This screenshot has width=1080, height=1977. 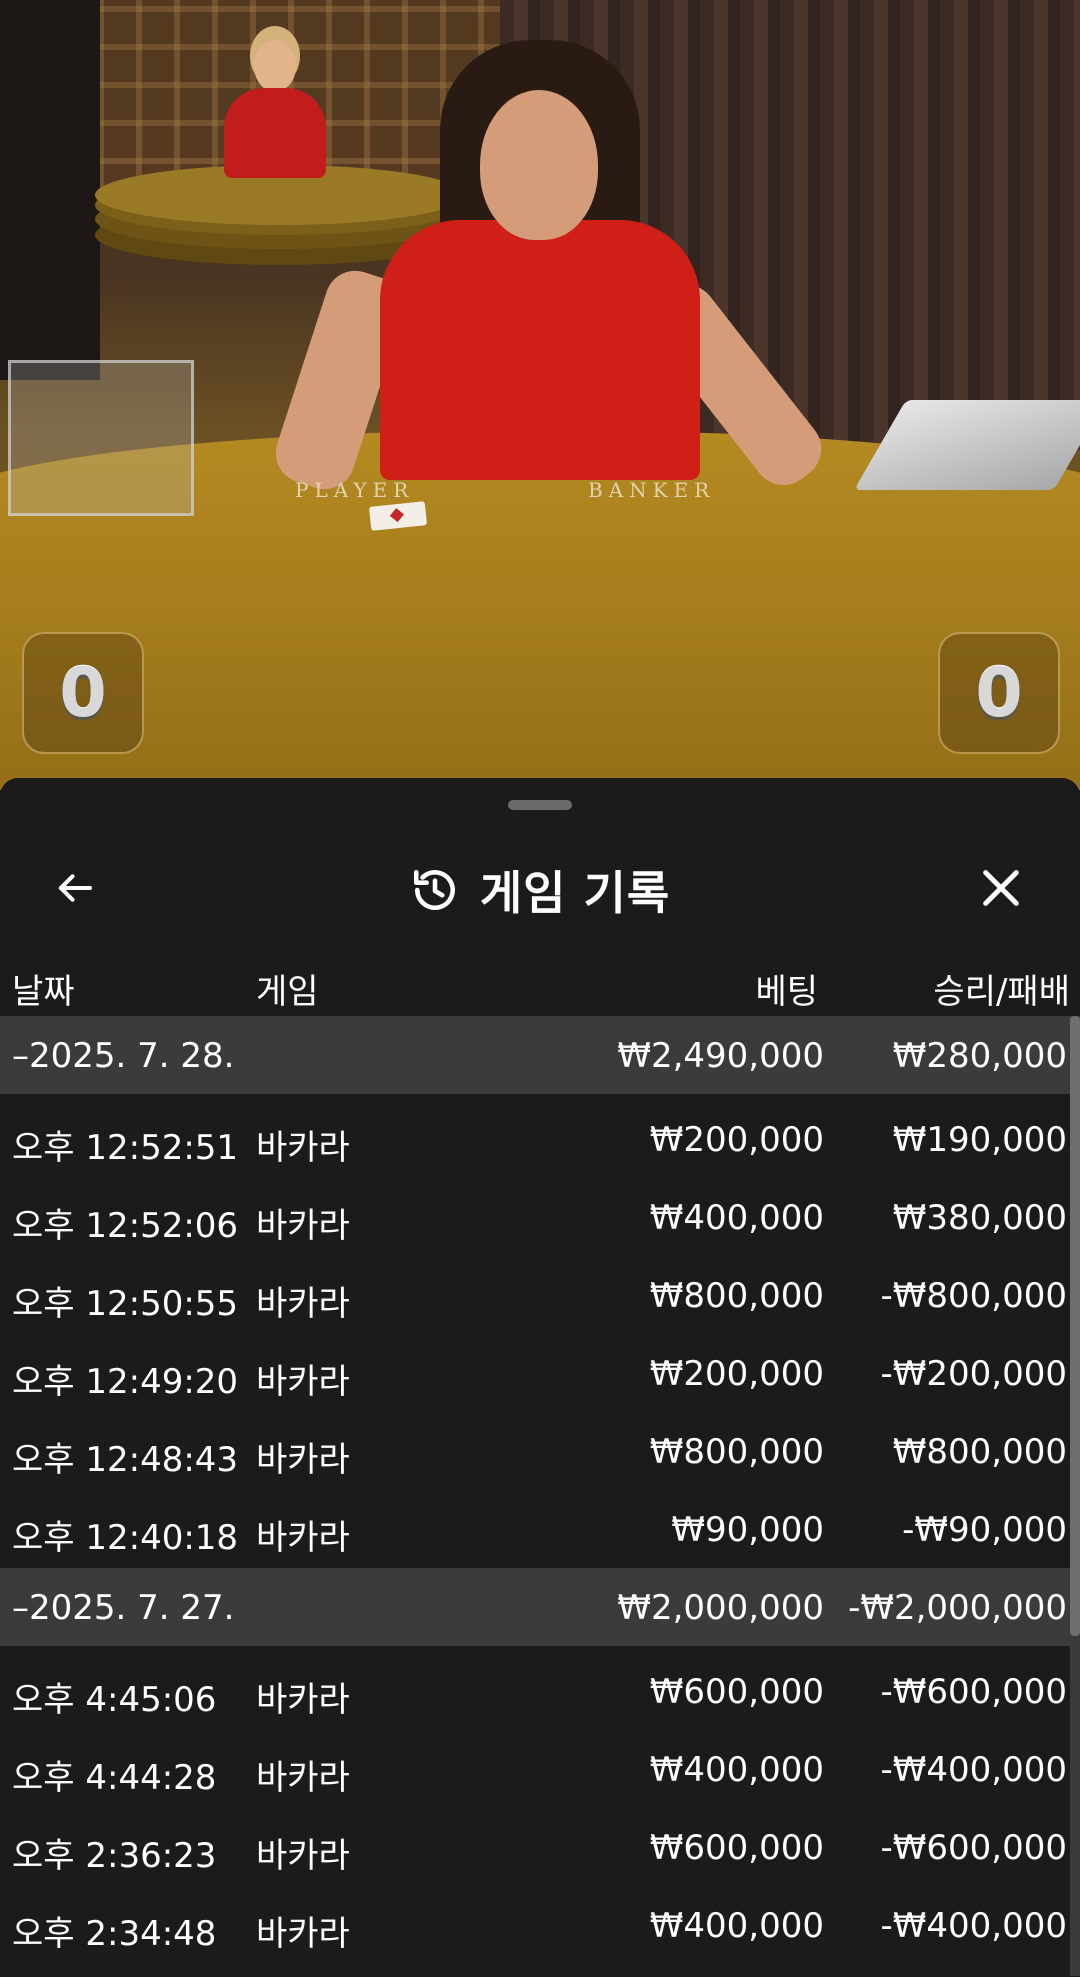 I want to click on row-time: 오후 12:52:06, so click(x=125, y=1226).